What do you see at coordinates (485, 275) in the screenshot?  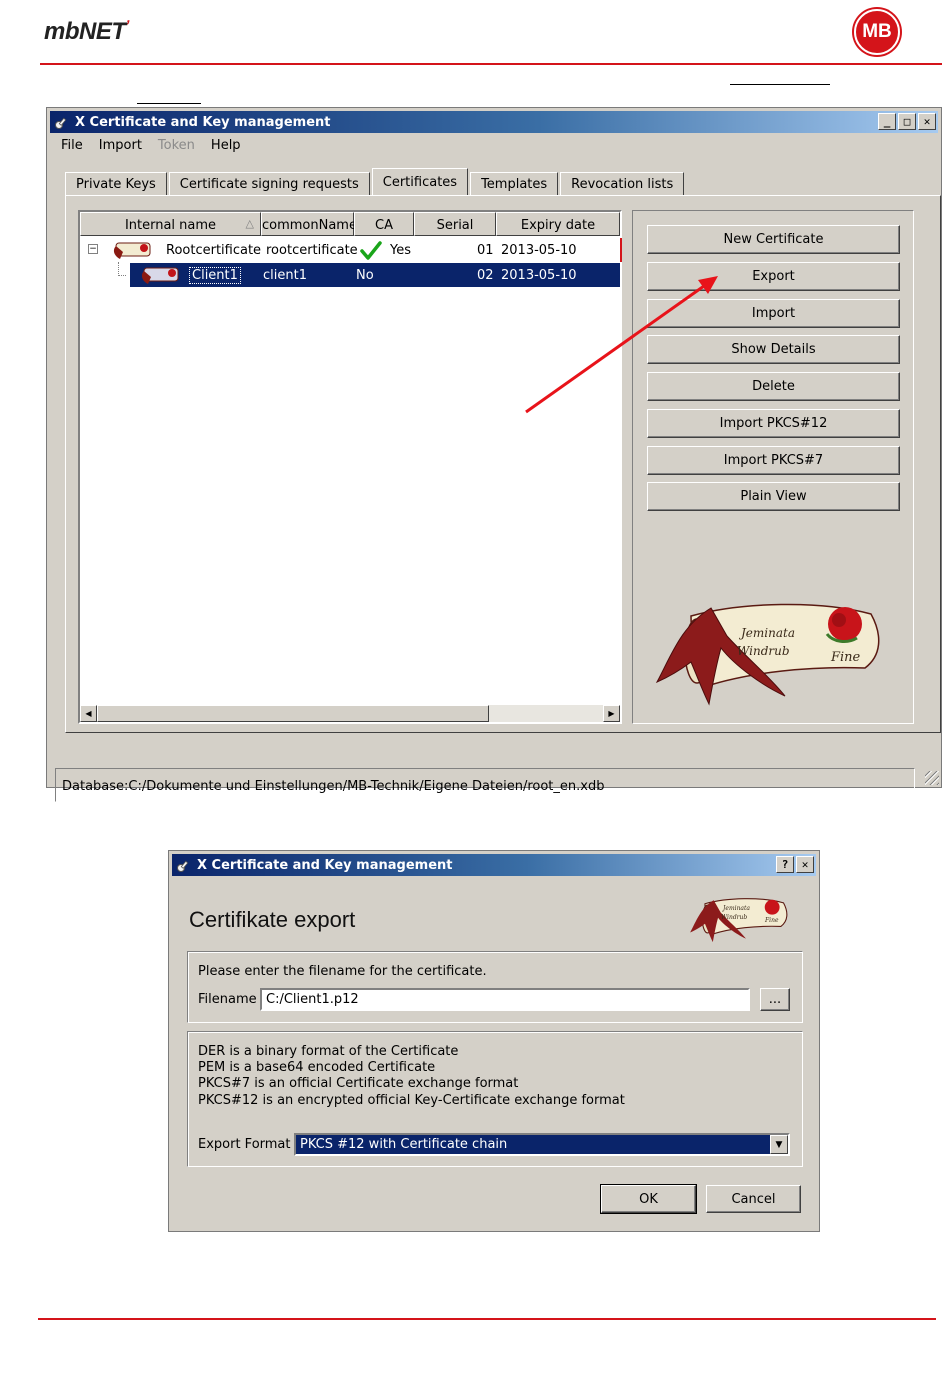 I see `row-serial: 02` at bounding box center [485, 275].